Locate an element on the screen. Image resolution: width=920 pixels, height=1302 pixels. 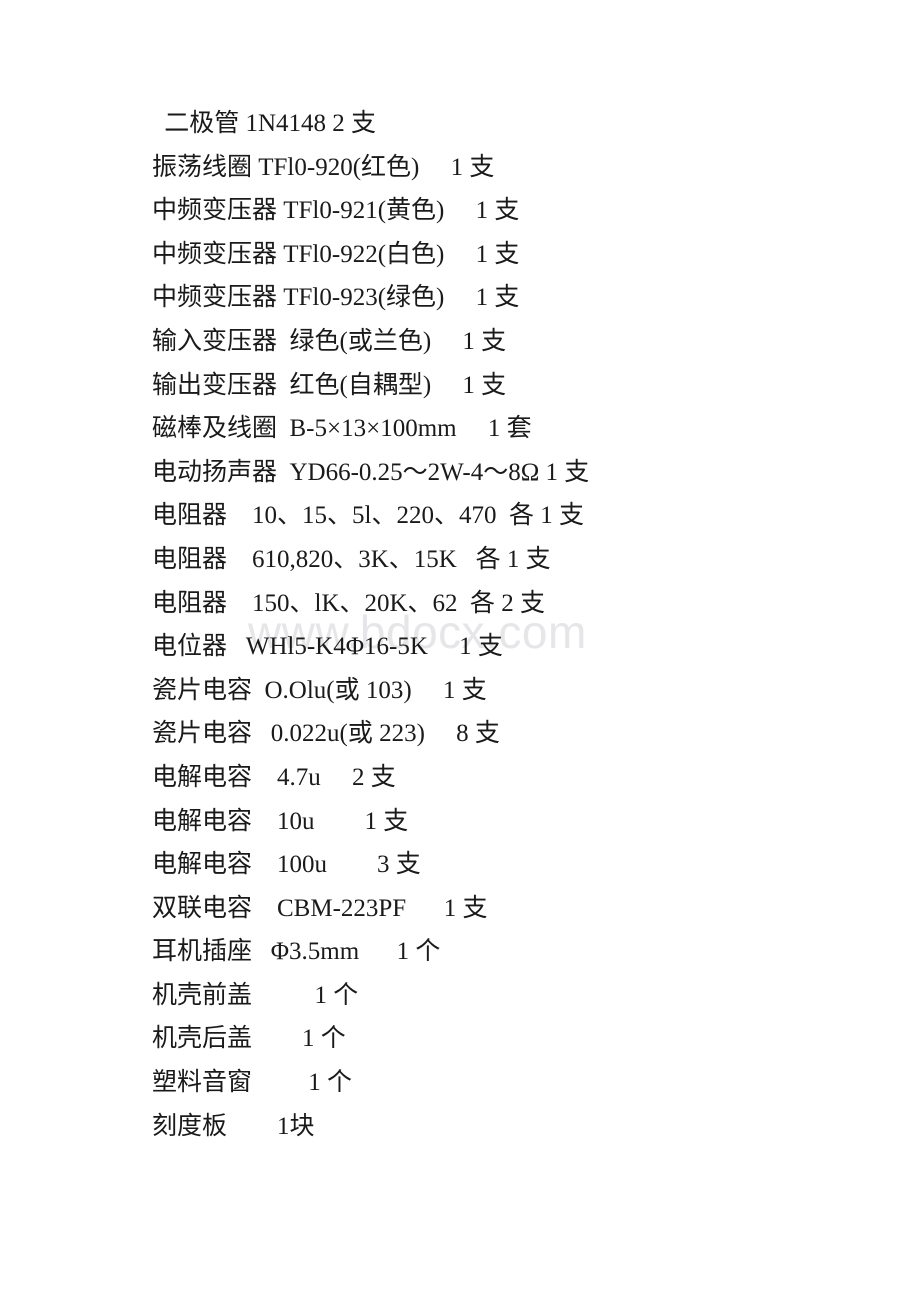
text-line: 电阻器 150、lK、20K、62 各 2 支 is located at coordinates (349, 603).